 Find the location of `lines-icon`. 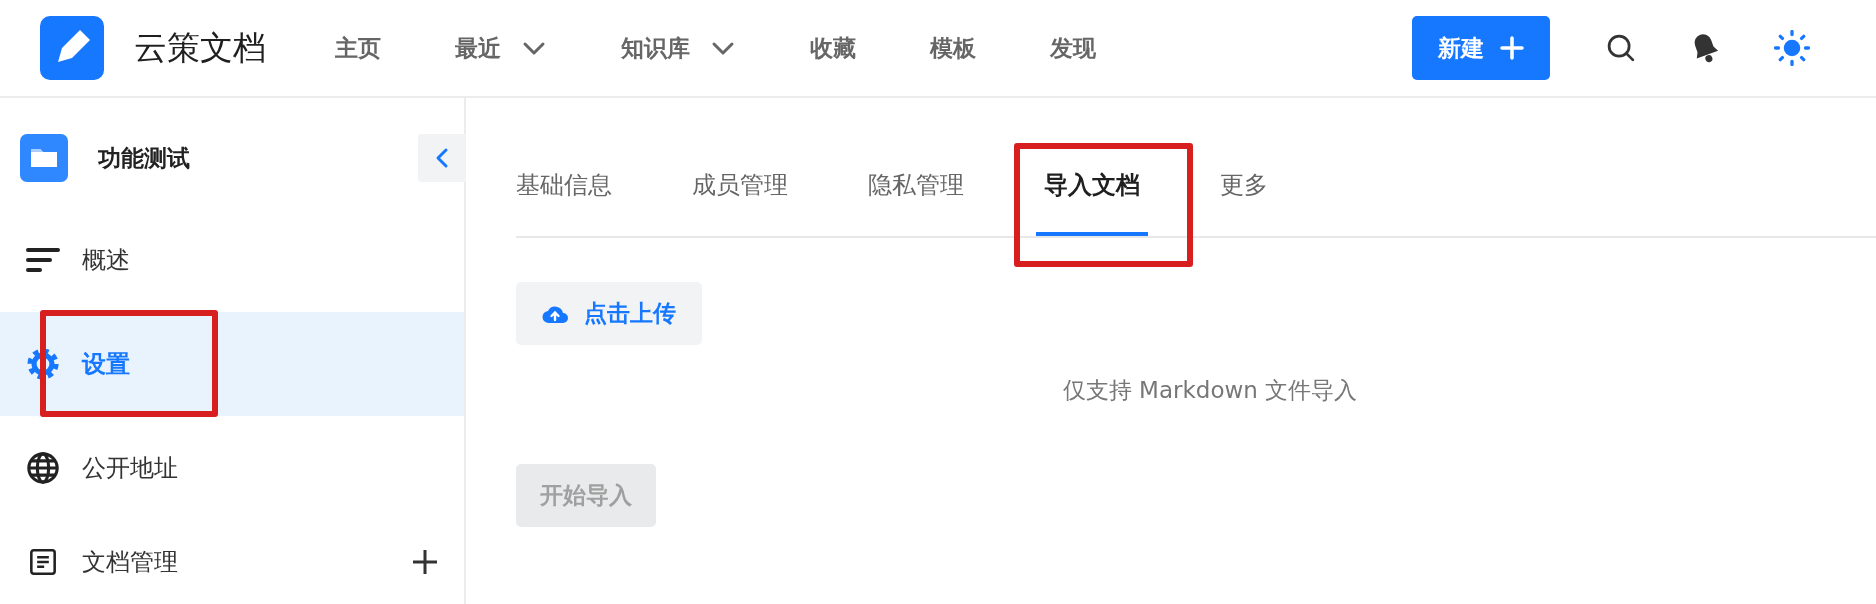

lines-icon is located at coordinates (43, 260).